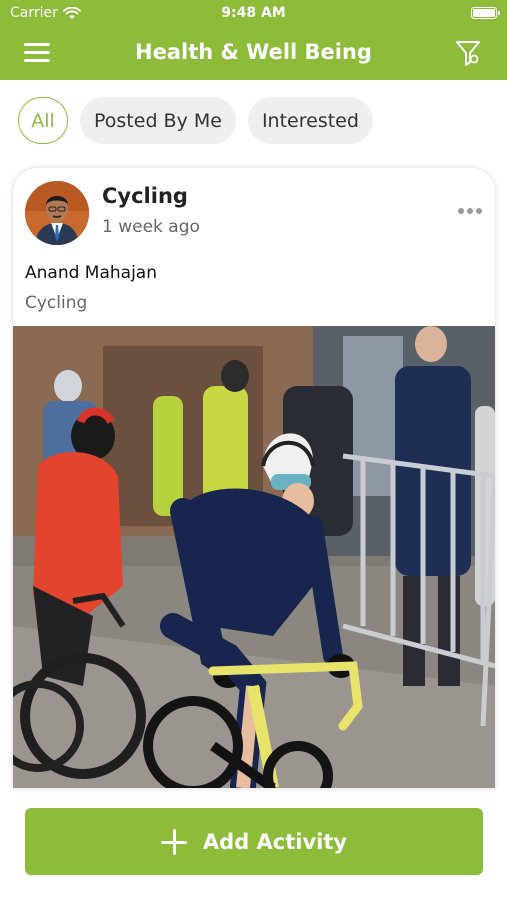 This screenshot has height=900, width=507. I want to click on status-time: 9:48 AM, so click(253, 13).